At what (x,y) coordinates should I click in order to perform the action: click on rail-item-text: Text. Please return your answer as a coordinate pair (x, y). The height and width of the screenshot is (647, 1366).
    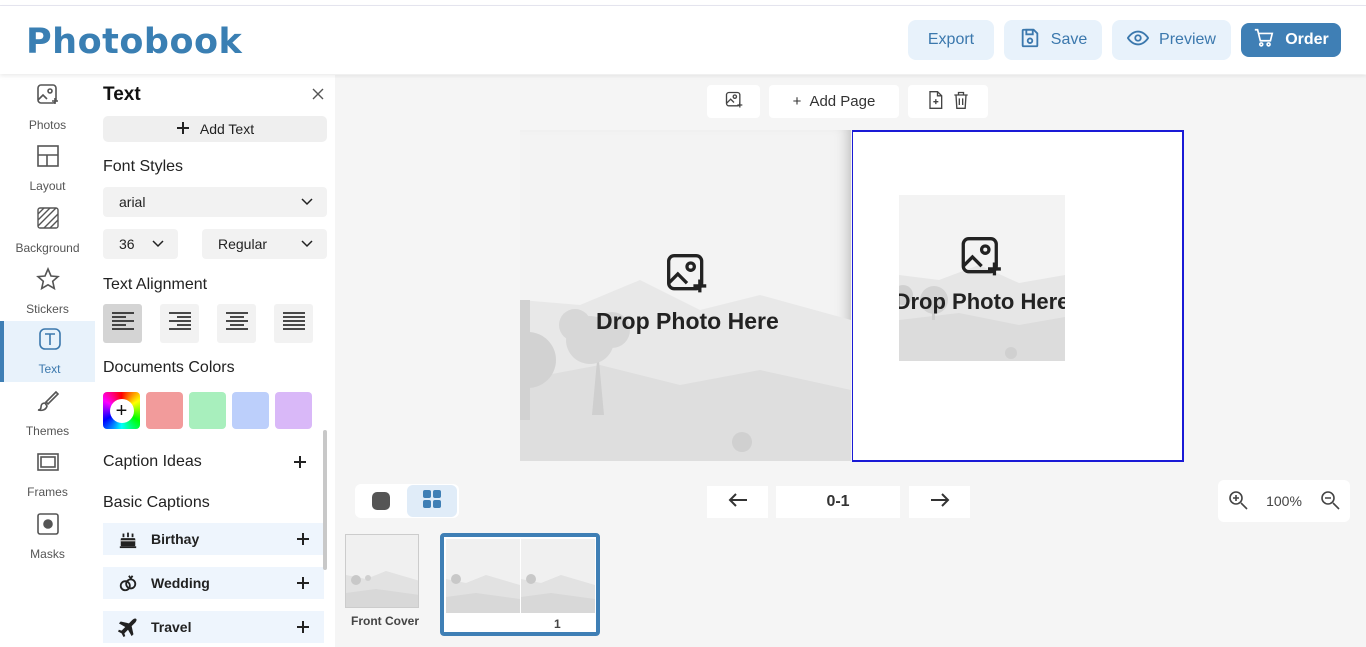
    Looking at the image, I should click on (47, 351).